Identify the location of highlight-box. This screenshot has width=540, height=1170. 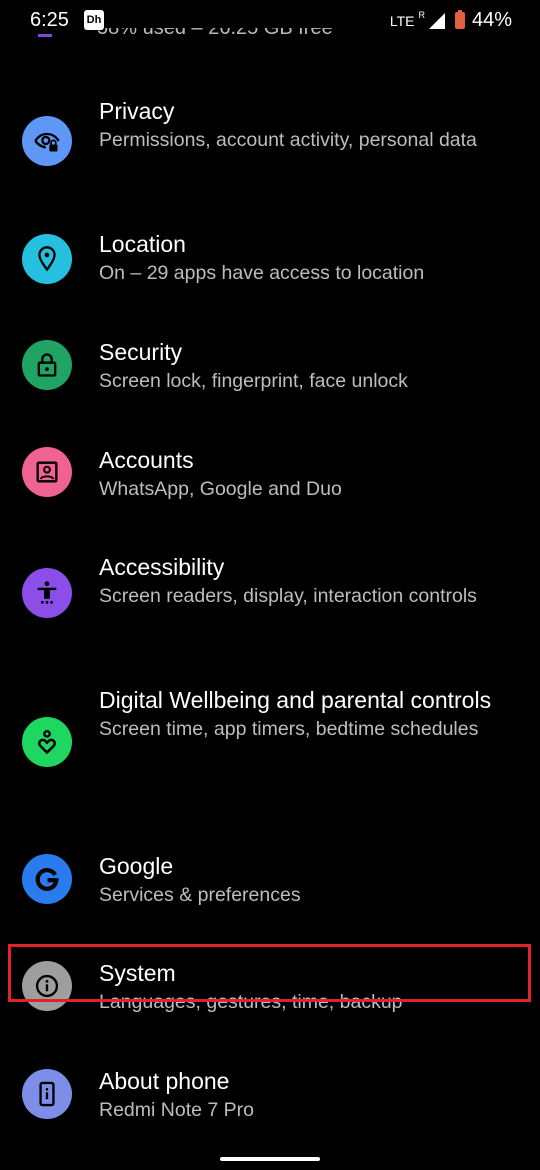
(269, 973).